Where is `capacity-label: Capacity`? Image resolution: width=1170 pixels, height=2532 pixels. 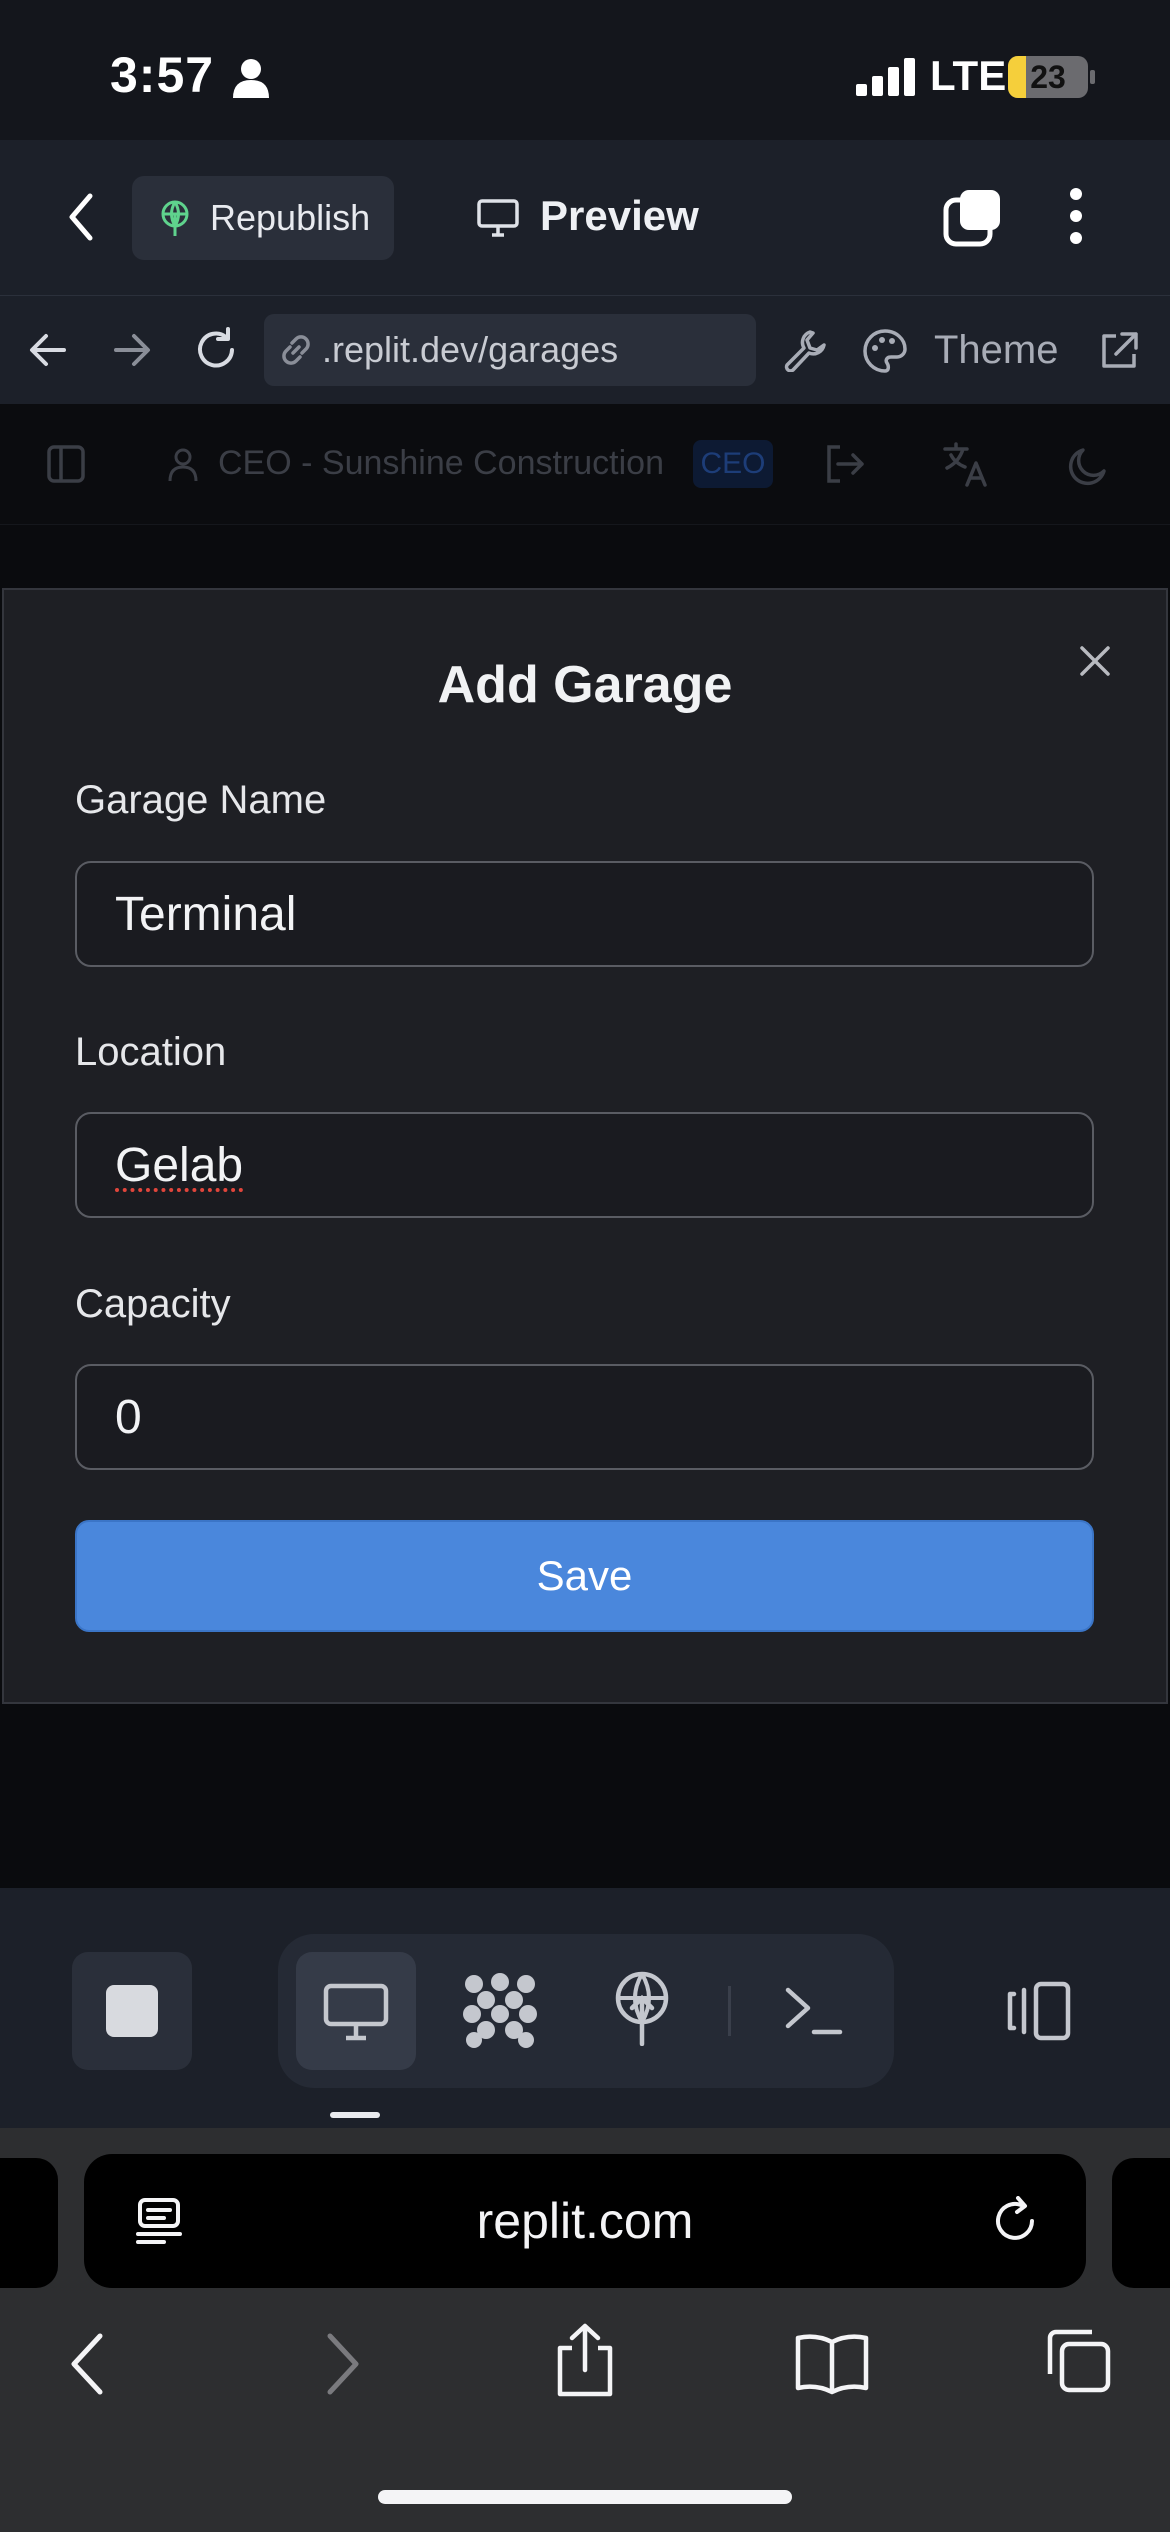
capacity-label: Capacity is located at coordinates (153, 1304).